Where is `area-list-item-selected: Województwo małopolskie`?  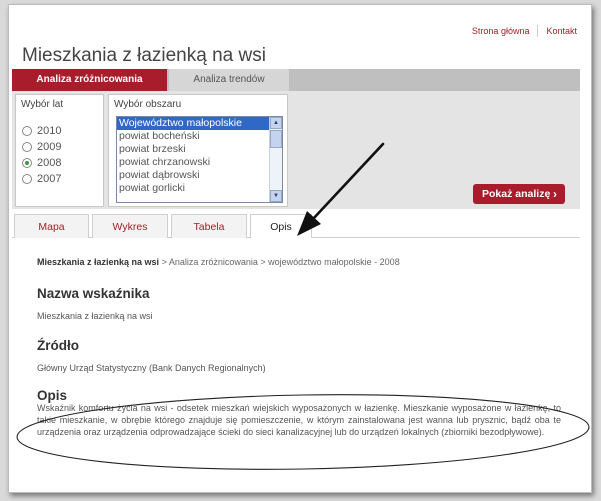
area-list-item-selected: Województwo małopolskie is located at coordinates (199, 123).